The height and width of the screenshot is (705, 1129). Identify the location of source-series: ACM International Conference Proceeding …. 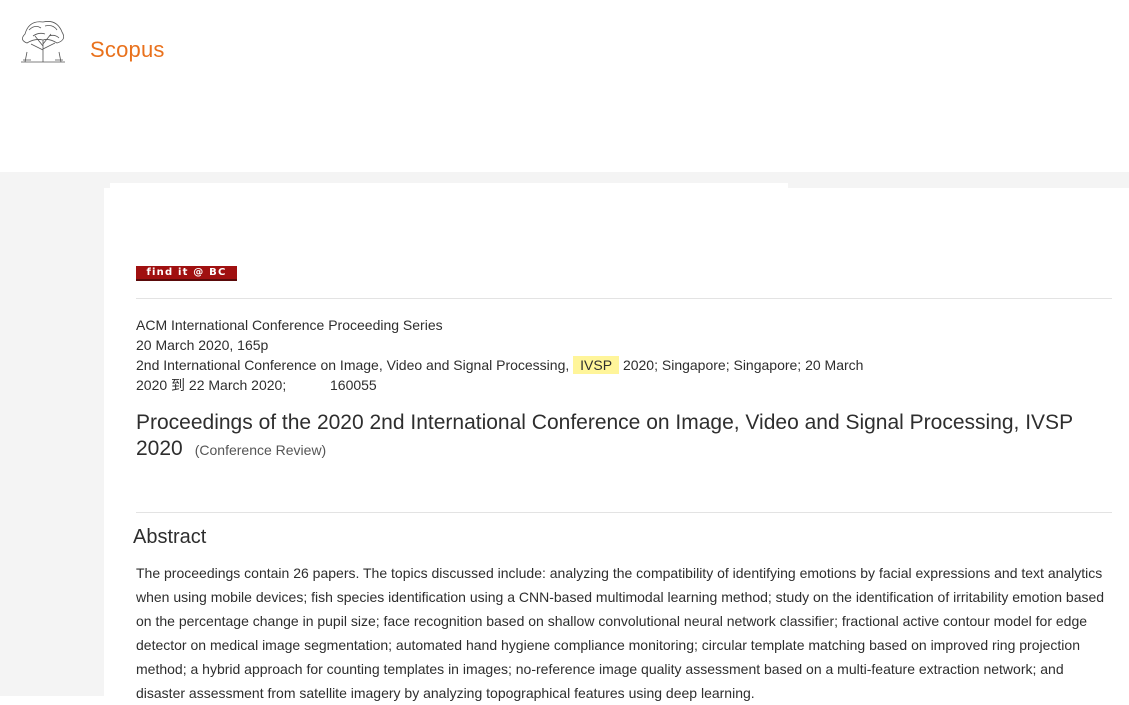
(289, 325).